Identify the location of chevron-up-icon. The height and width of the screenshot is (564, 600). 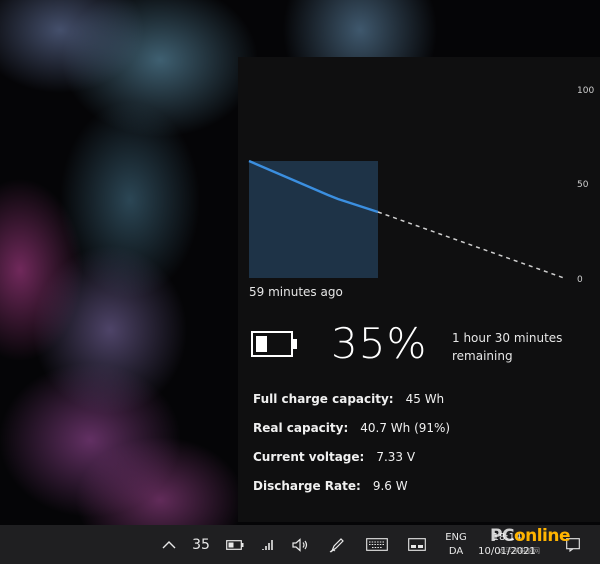
(169, 544).